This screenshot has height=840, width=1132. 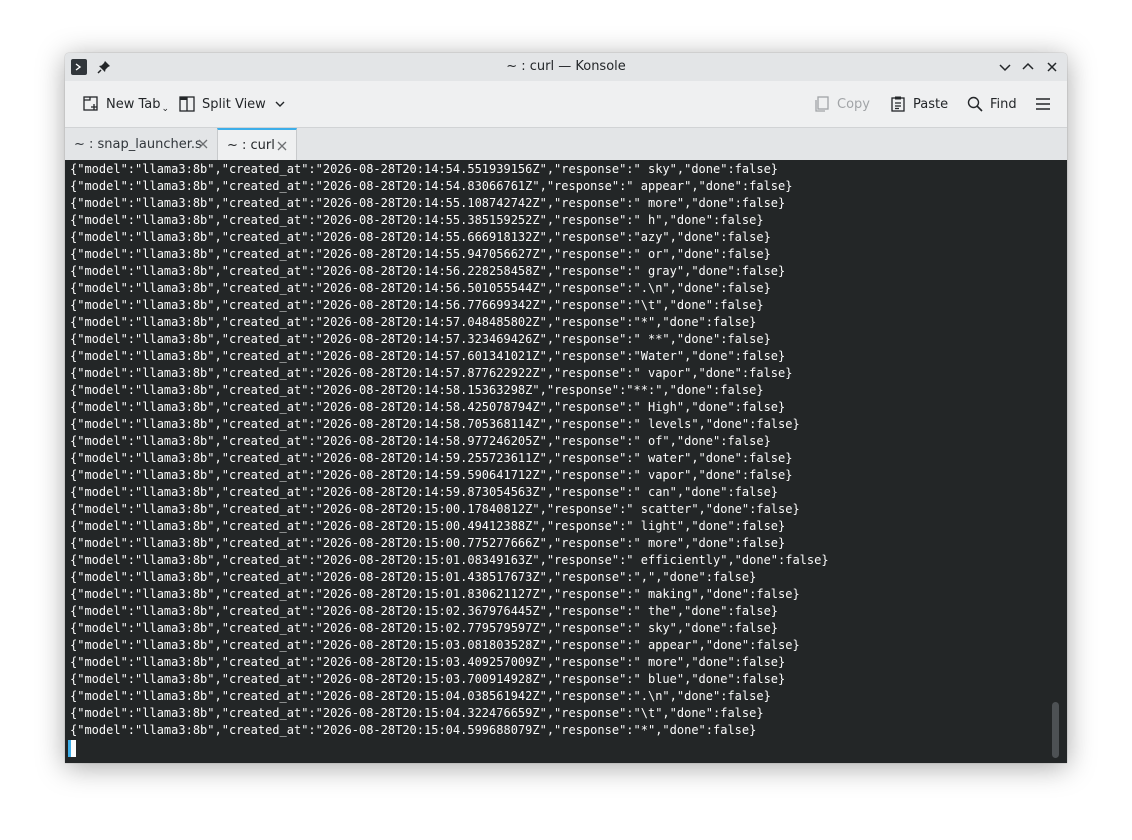 I want to click on terminal-cursor, so click(x=72, y=748).